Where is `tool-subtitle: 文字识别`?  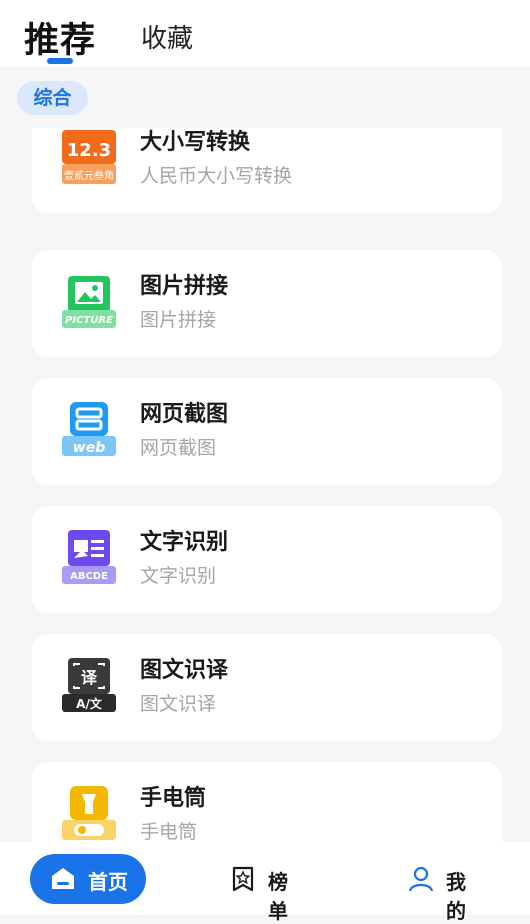
tool-subtitle: 文字识别 is located at coordinates (178, 576).